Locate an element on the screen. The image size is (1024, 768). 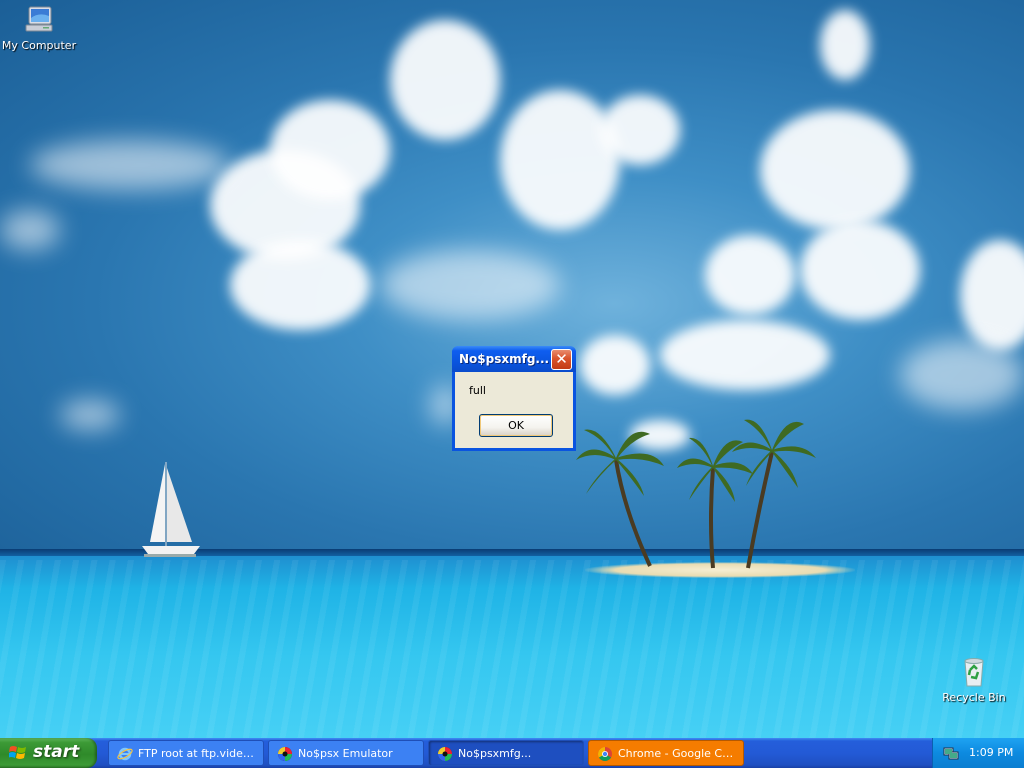
dialog-titlebar: No$psxmfg... ✕ is located at coordinates (514, 359).